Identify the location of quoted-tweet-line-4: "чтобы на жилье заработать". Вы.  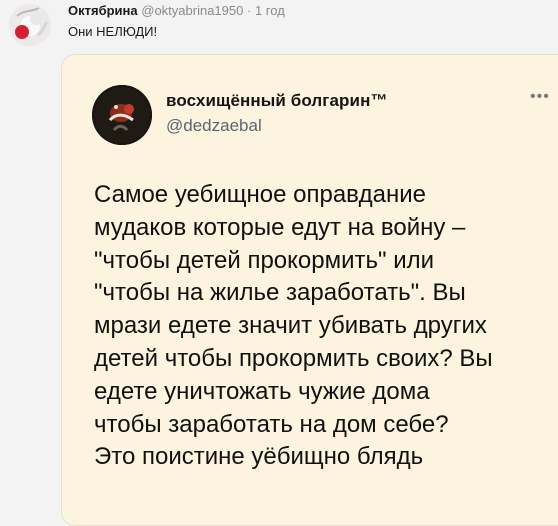
(280, 293).